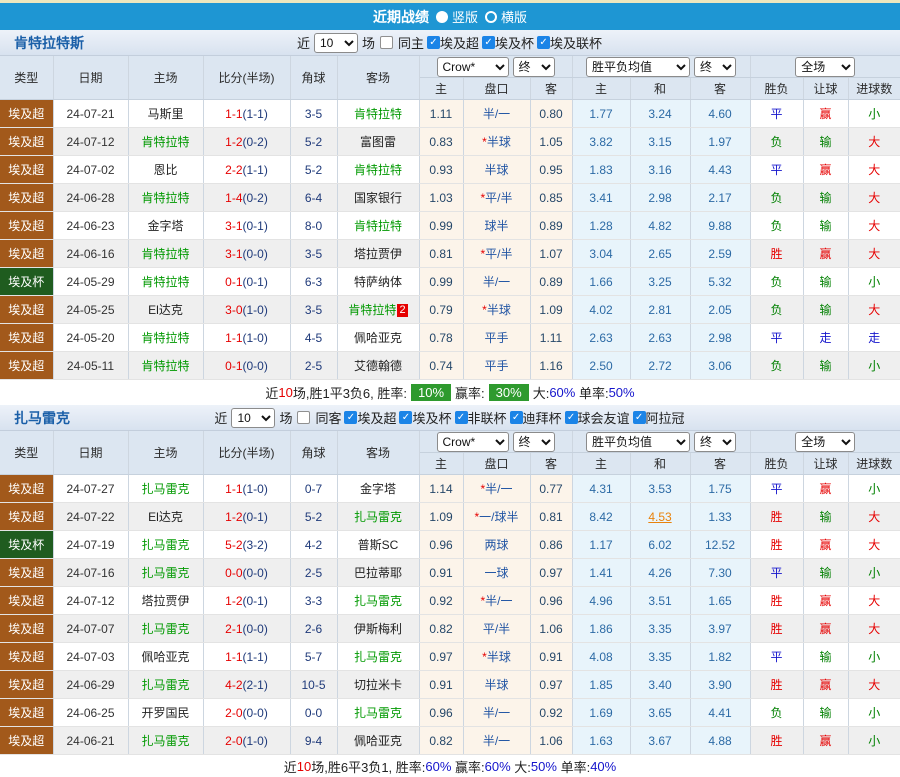 Image resolution: width=900 pixels, height=777 pixels. What do you see at coordinates (234, 628) in the screenshot?
I see `fulltime-score: 2-1` at bounding box center [234, 628].